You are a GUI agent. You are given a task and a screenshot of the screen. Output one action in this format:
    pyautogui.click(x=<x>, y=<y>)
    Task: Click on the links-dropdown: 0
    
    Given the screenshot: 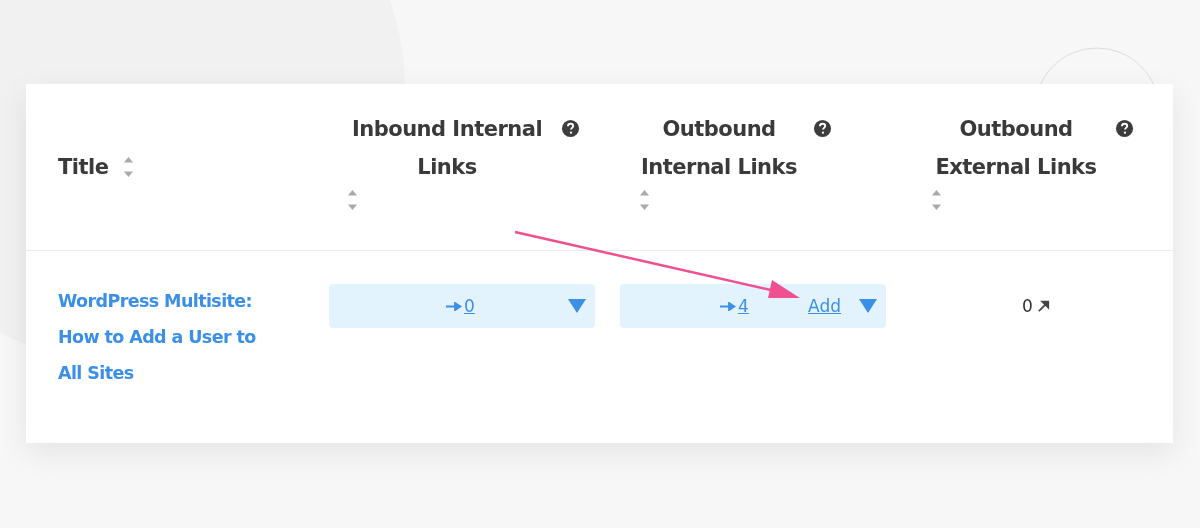 What is the action you would take?
    pyautogui.click(x=462, y=306)
    